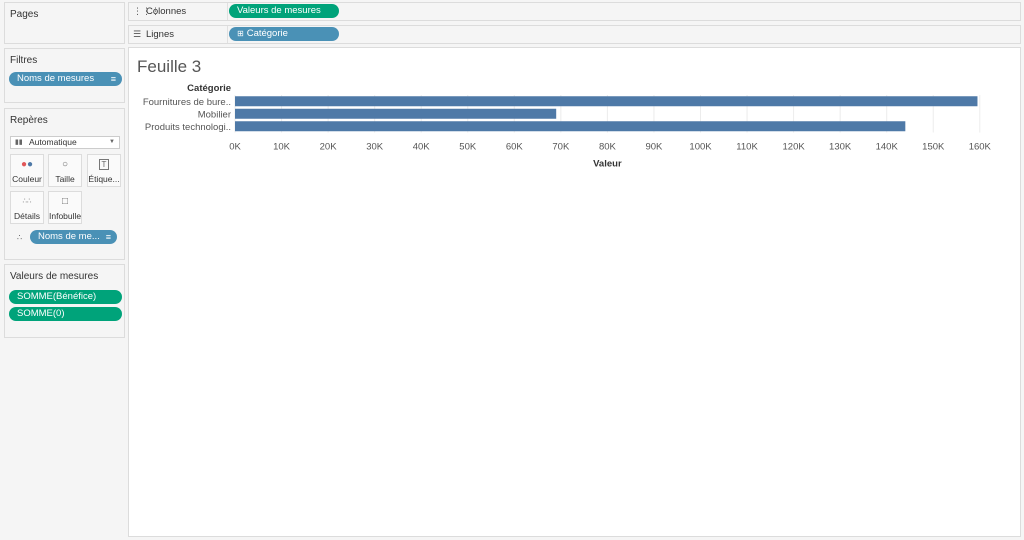  Describe the element at coordinates (65, 201) in the screenshot. I see `tooltip-bubble-icon: □` at that location.